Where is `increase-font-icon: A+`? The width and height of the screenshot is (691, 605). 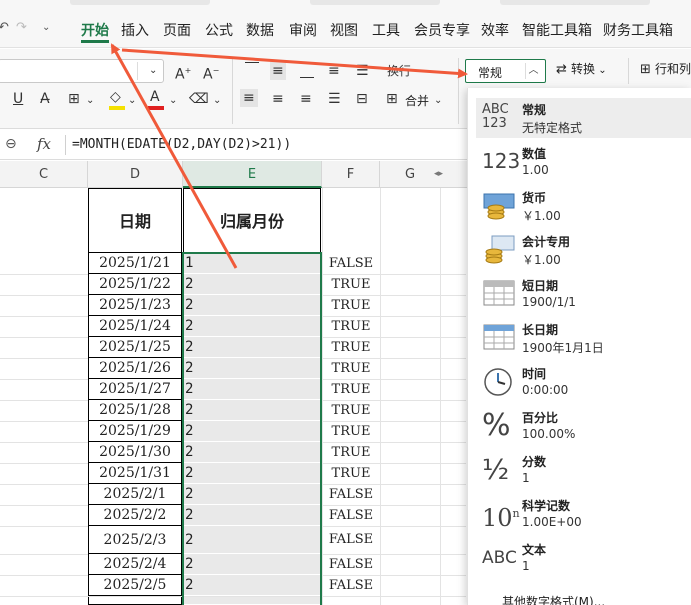 increase-font-icon: A+ is located at coordinates (183, 73).